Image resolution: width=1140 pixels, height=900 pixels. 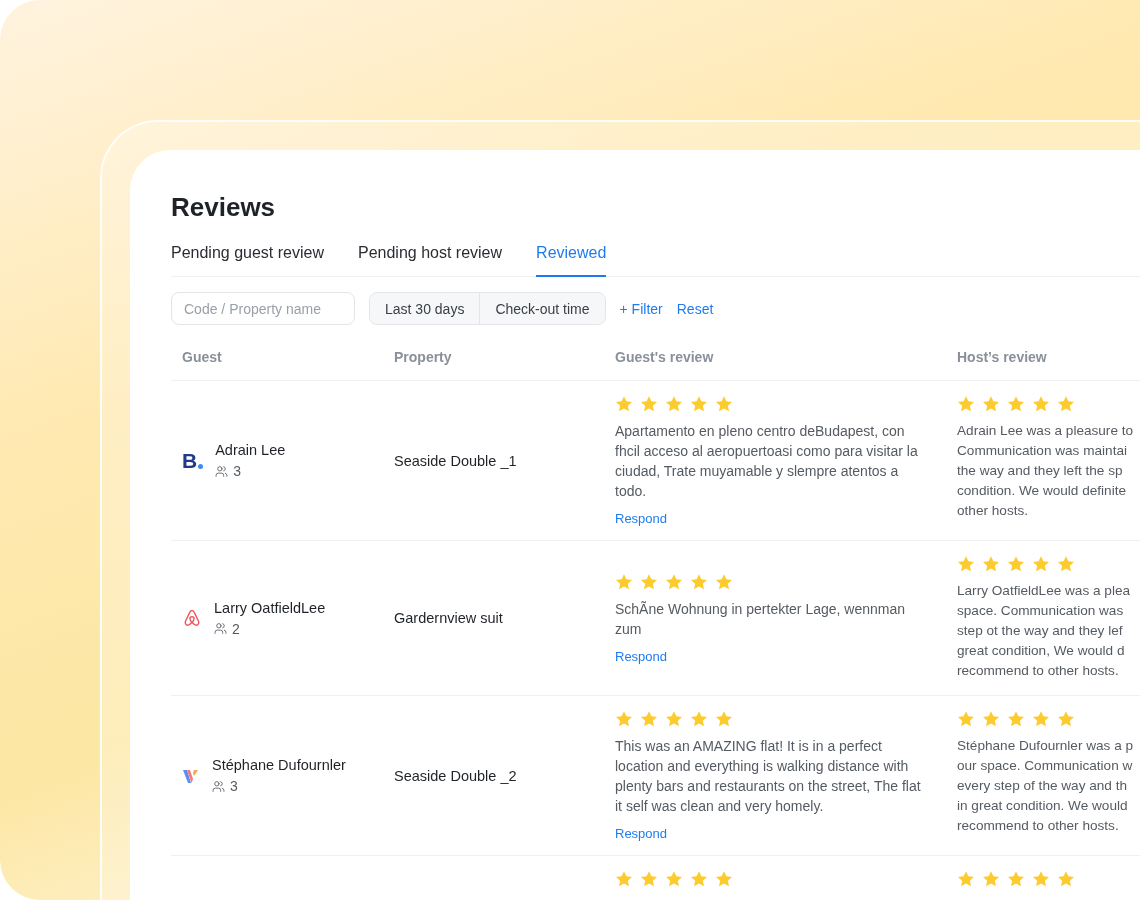 I want to click on column-header: Host’s review, so click(x=1043, y=359).